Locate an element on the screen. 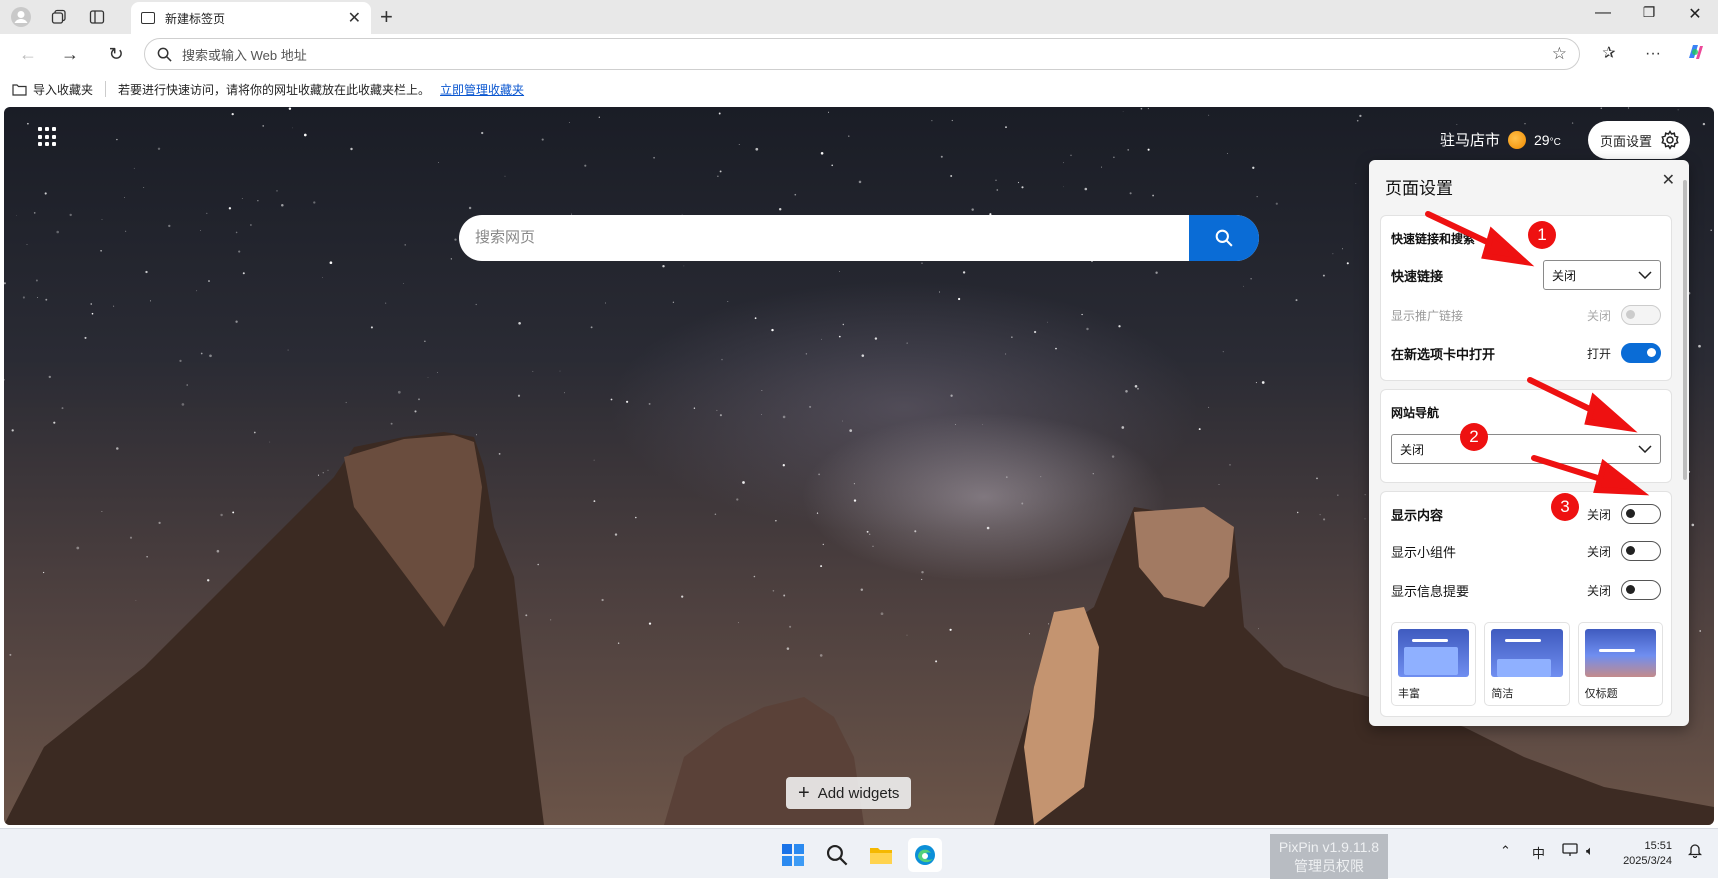 The width and height of the screenshot is (1718, 879). ime-indicator: 中 is located at coordinates (1538, 852).